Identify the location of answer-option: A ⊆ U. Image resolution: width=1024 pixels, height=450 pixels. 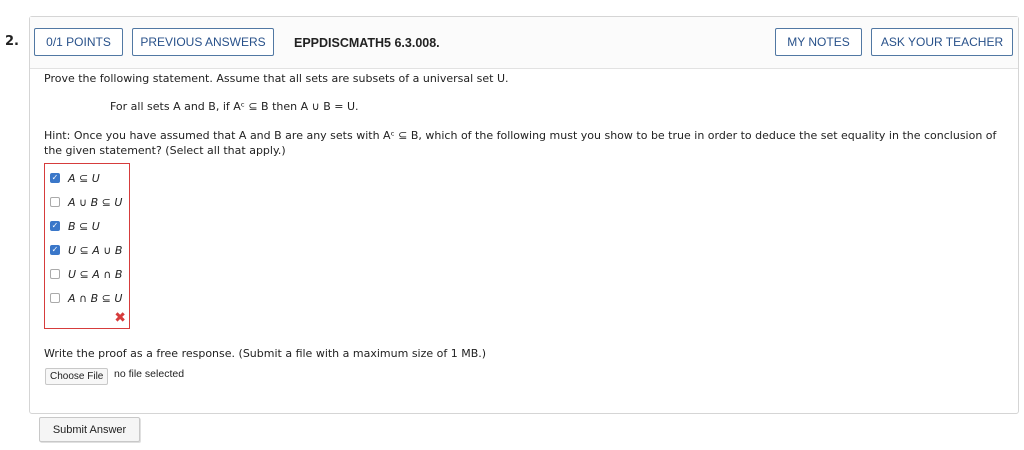
(75, 178).